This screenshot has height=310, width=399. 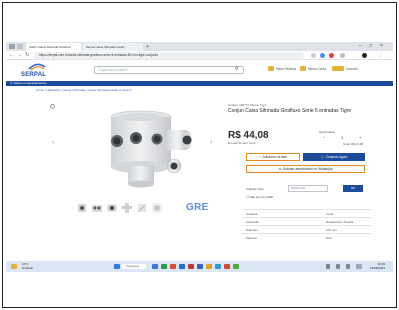 I want to click on taskbar-search: Pesquisar, so click(x=134, y=266).